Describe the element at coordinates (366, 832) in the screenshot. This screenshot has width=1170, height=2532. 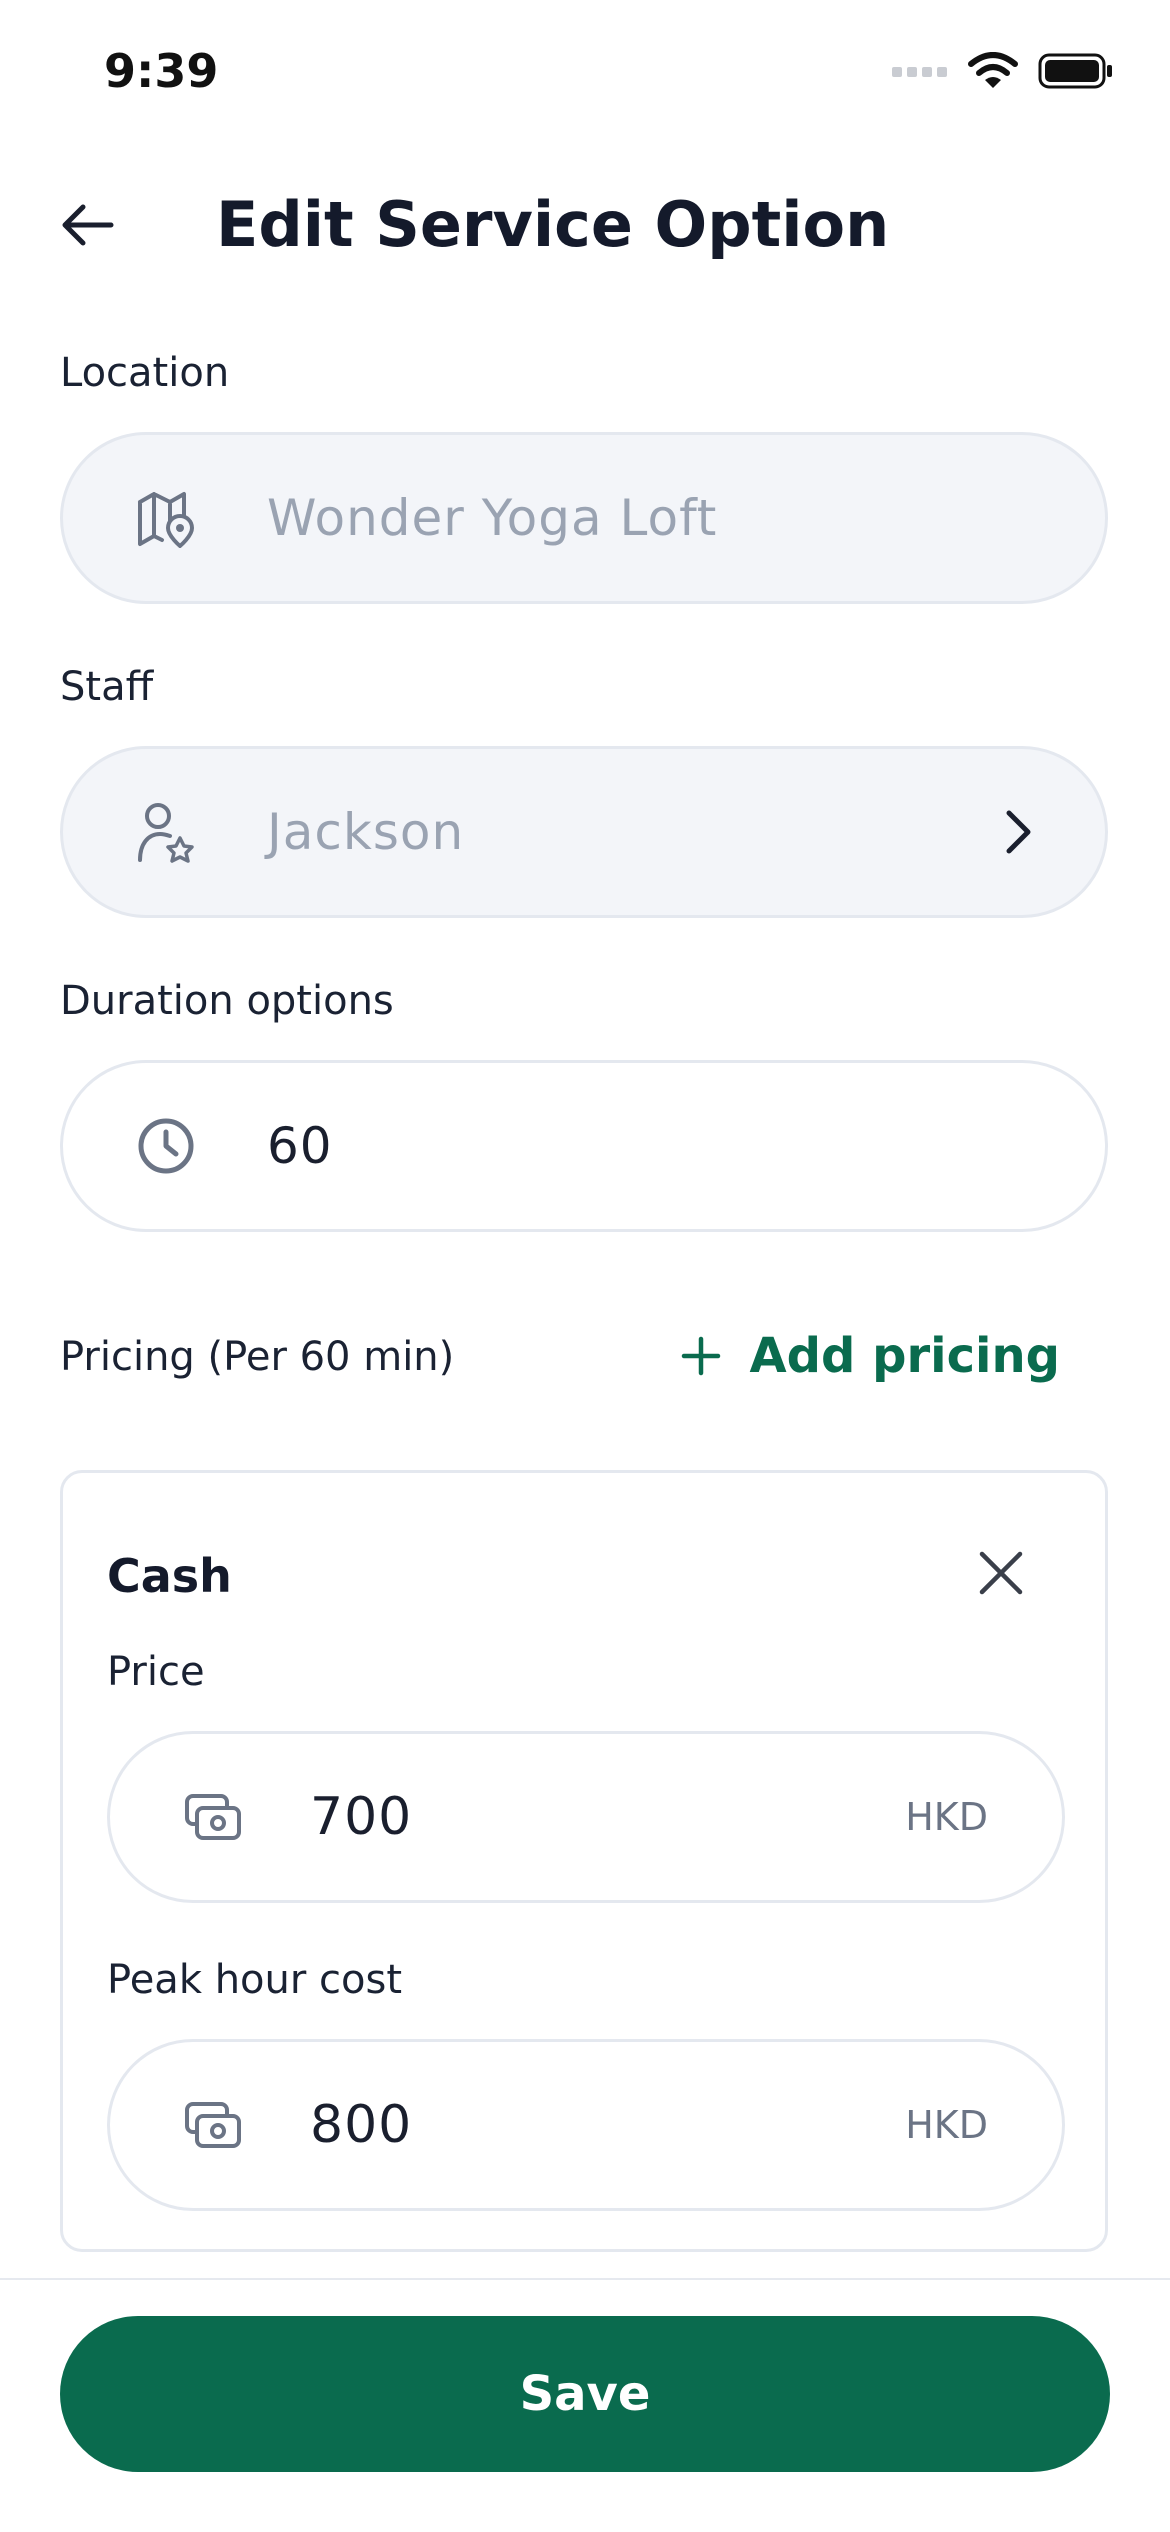
I see `staff-value: Jackson` at that location.